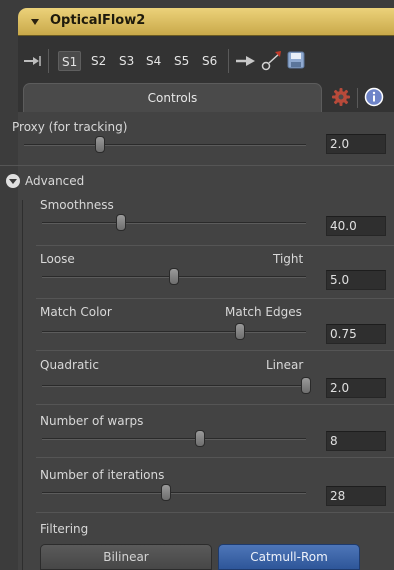  I want to click on match-slider-thumb, so click(240, 331).